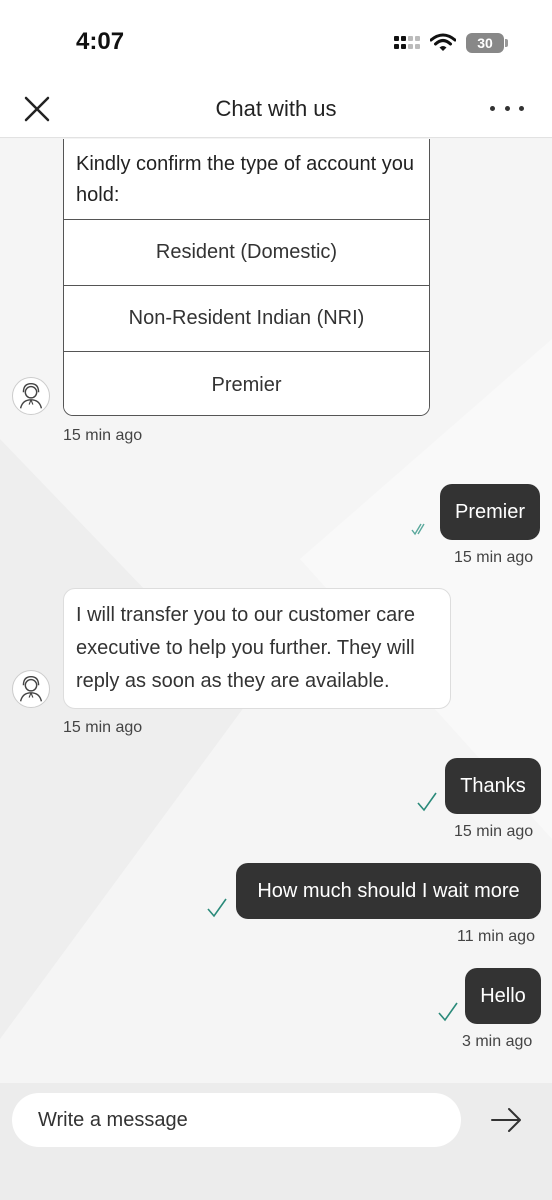 Image resolution: width=552 pixels, height=1200 pixels. What do you see at coordinates (246, 253) in the screenshot?
I see `option-resident: Resident (Domestic)` at bounding box center [246, 253].